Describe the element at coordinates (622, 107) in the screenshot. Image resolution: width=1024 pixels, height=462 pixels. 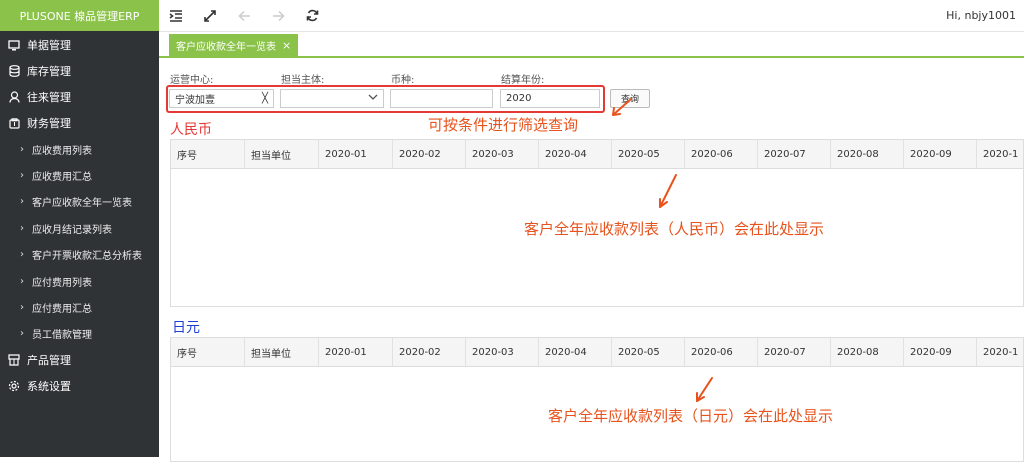
I see `filter-arrow-icon` at that location.